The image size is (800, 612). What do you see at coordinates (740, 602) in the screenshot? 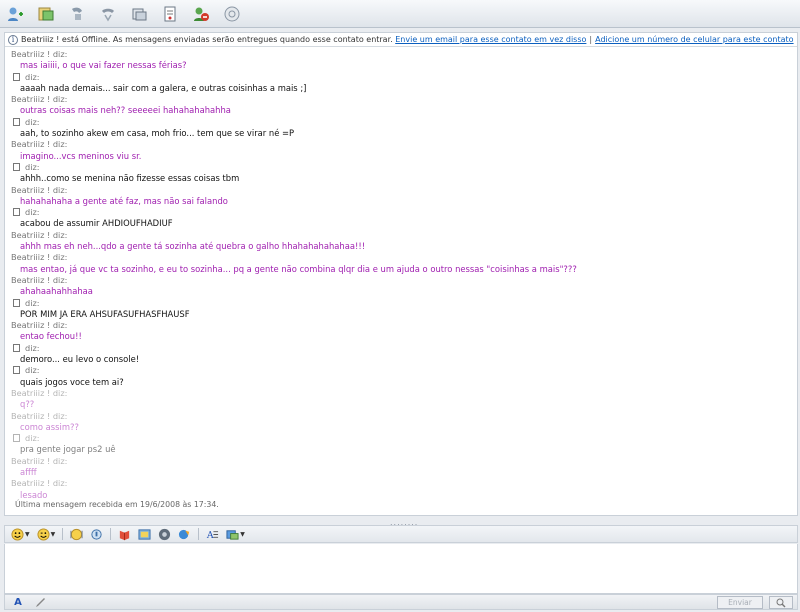
I see `send-button: Enviar` at bounding box center [740, 602].